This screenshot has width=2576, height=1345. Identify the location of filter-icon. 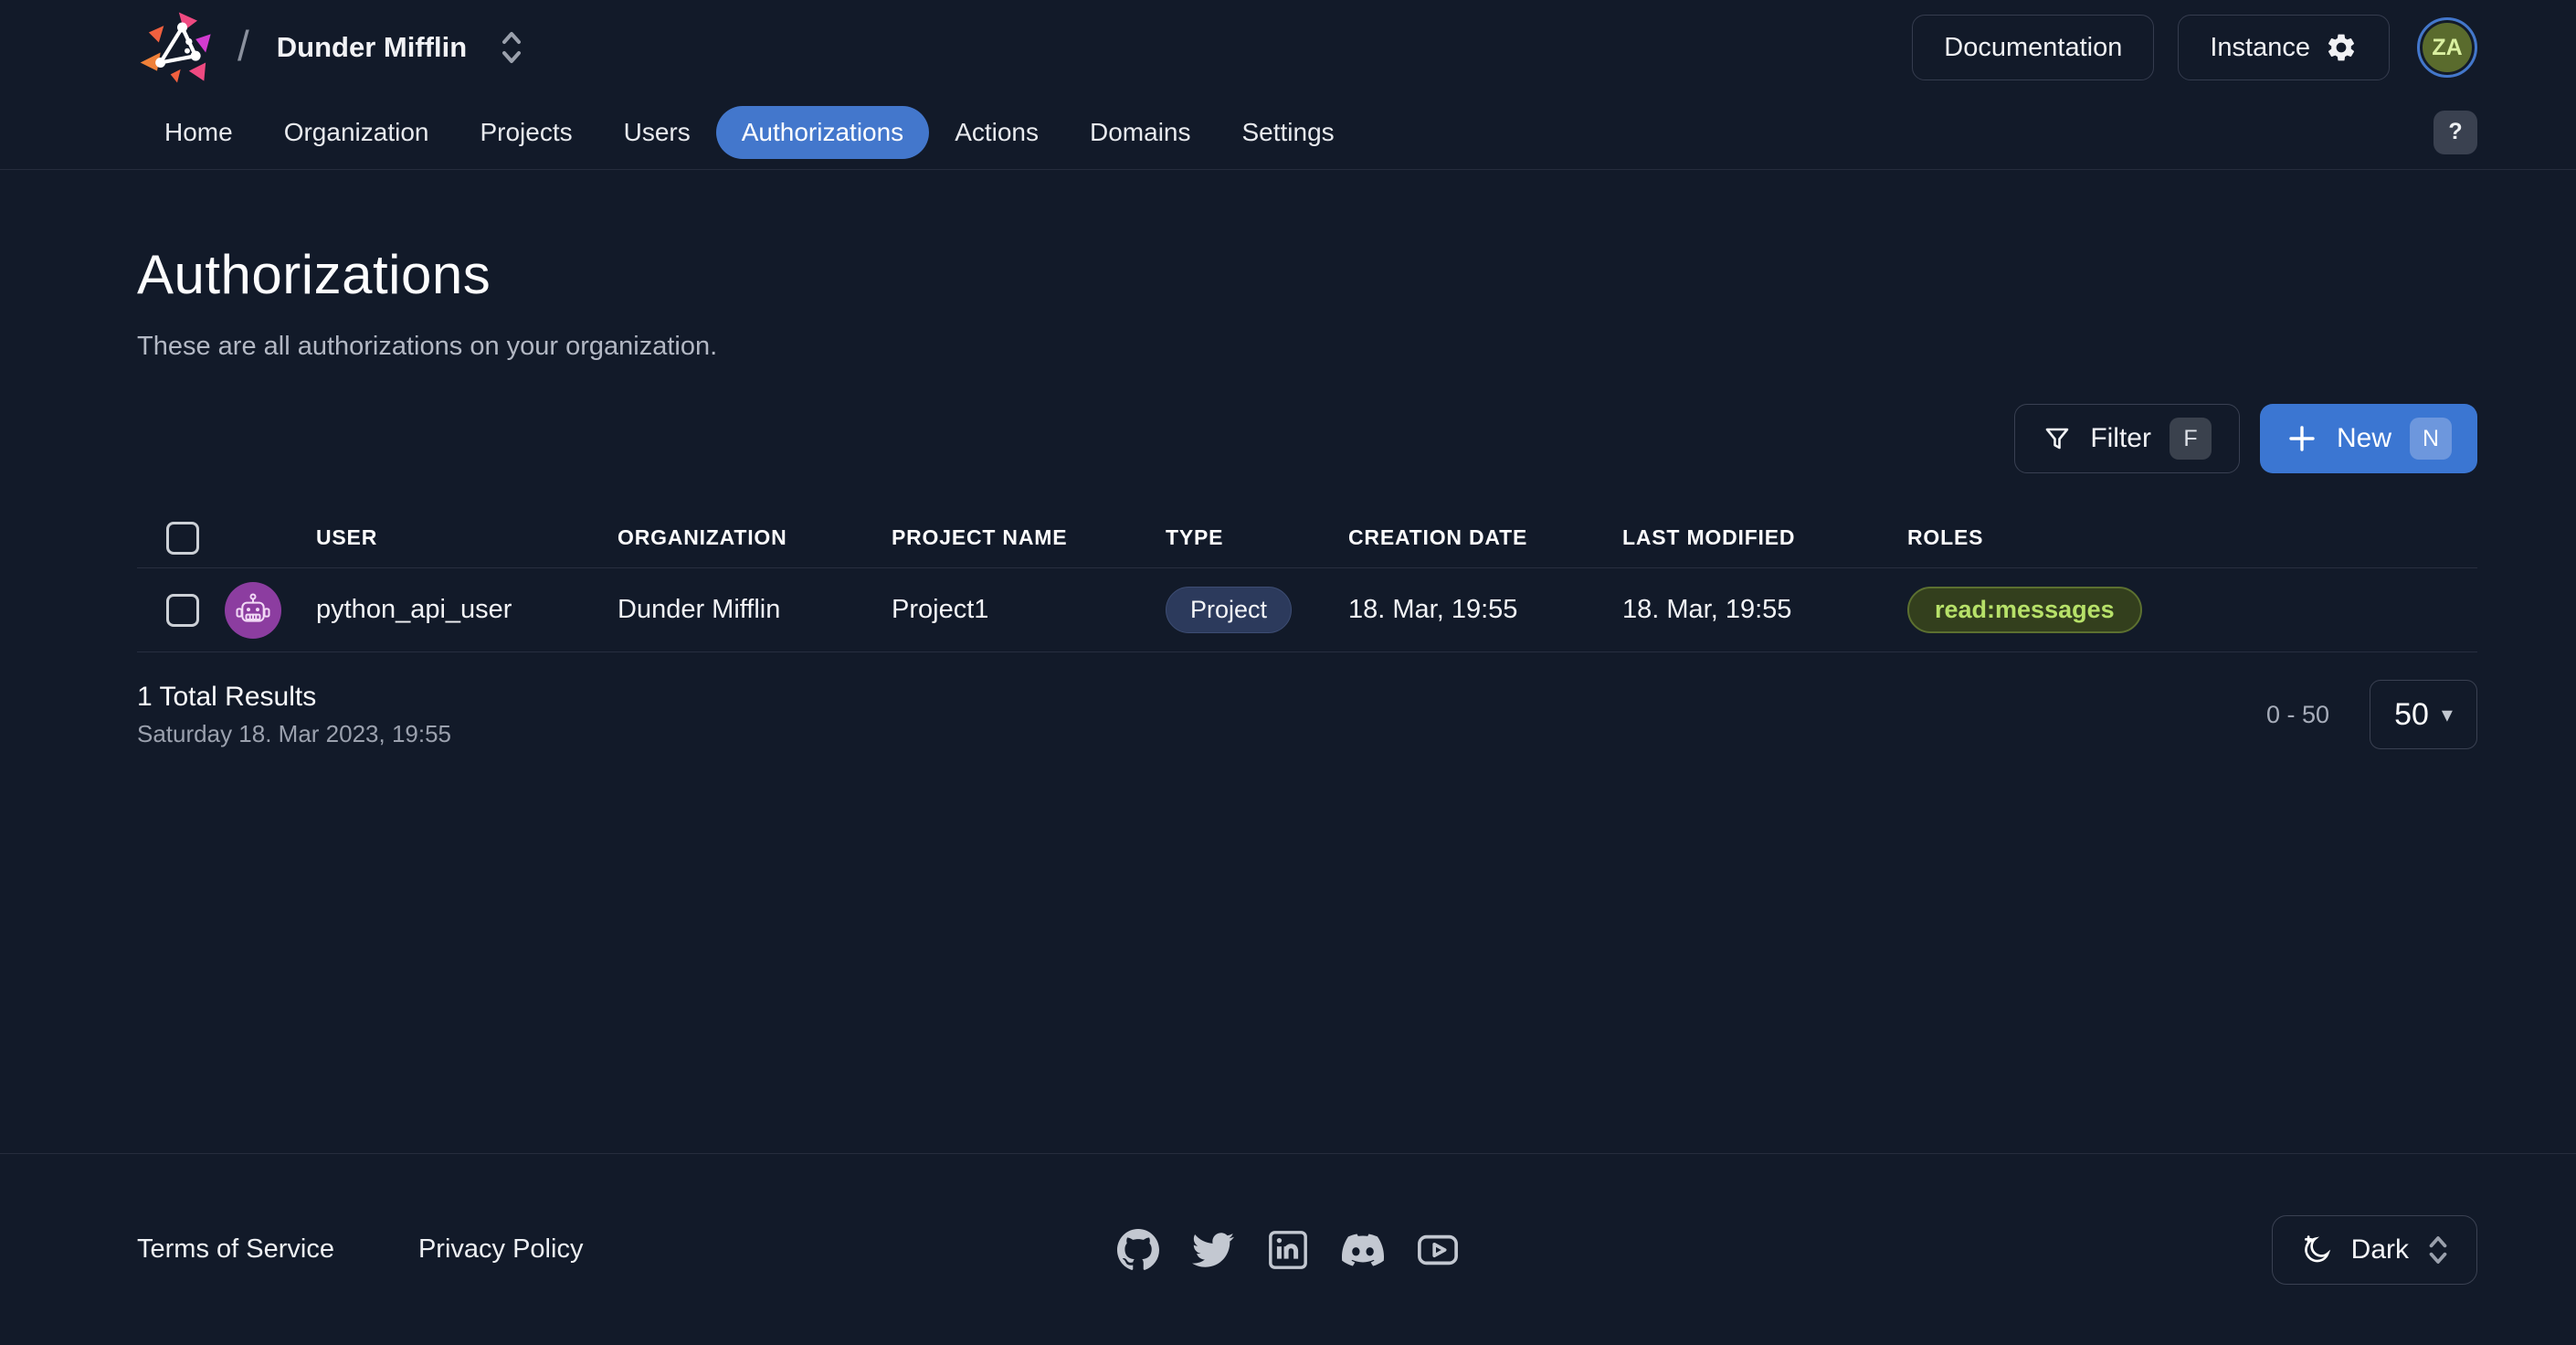
(2057, 439).